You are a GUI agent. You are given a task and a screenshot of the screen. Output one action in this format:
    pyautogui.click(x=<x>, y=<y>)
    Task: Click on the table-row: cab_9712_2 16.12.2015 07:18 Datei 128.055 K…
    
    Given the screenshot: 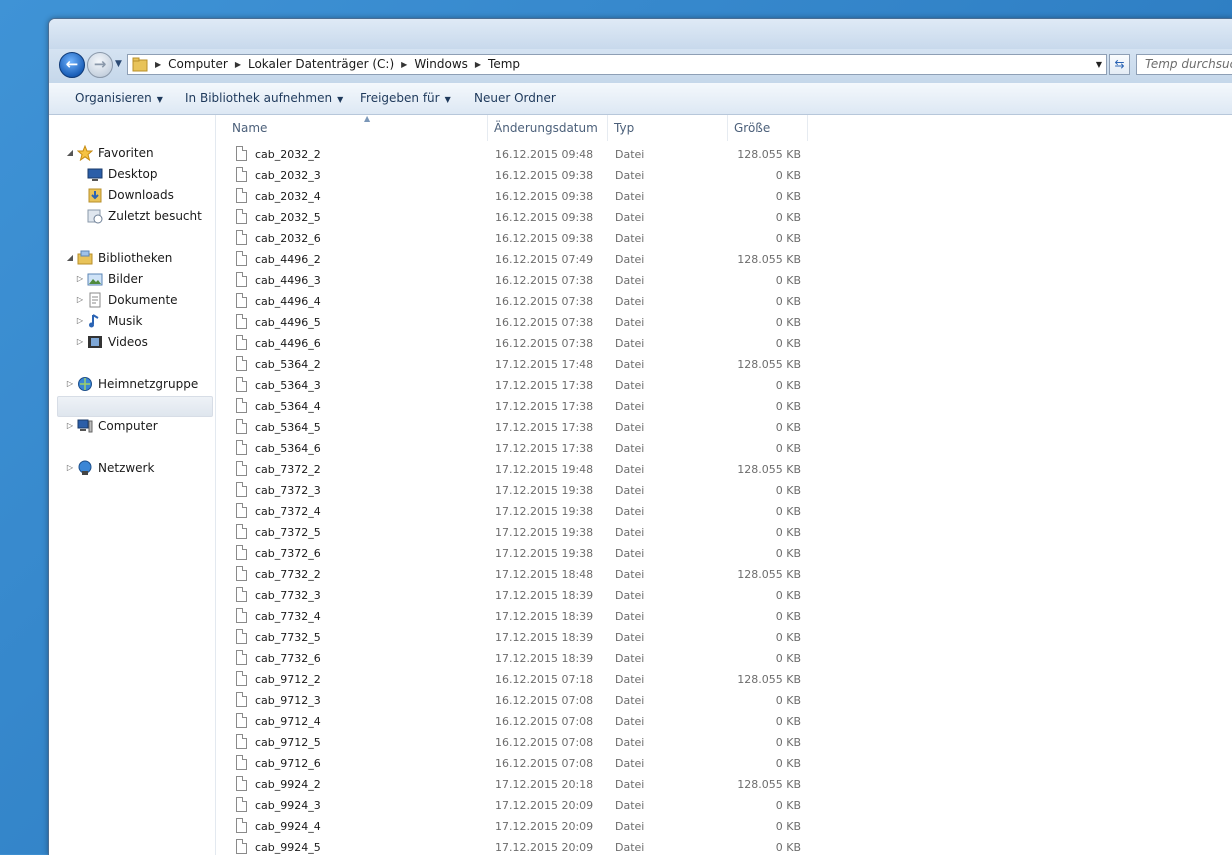 What is the action you would take?
    pyautogui.click(x=516, y=679)
    